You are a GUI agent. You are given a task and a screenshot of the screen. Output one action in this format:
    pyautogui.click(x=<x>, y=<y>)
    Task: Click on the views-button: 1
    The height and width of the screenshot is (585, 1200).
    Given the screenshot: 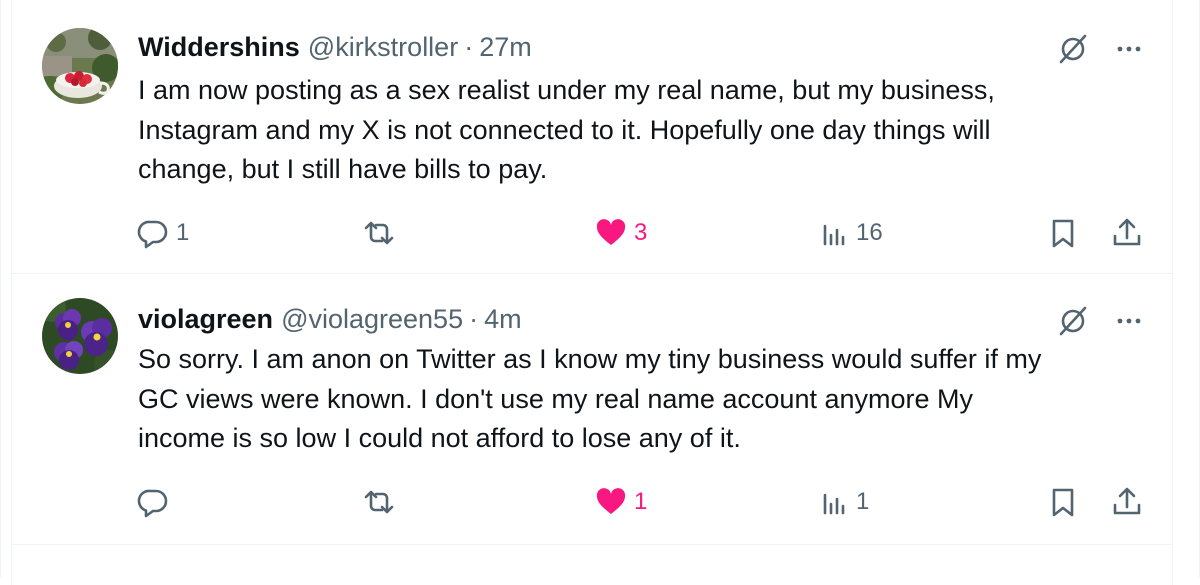 What is the action you would take?
    pyautogui.click(x=844, y=502)
    